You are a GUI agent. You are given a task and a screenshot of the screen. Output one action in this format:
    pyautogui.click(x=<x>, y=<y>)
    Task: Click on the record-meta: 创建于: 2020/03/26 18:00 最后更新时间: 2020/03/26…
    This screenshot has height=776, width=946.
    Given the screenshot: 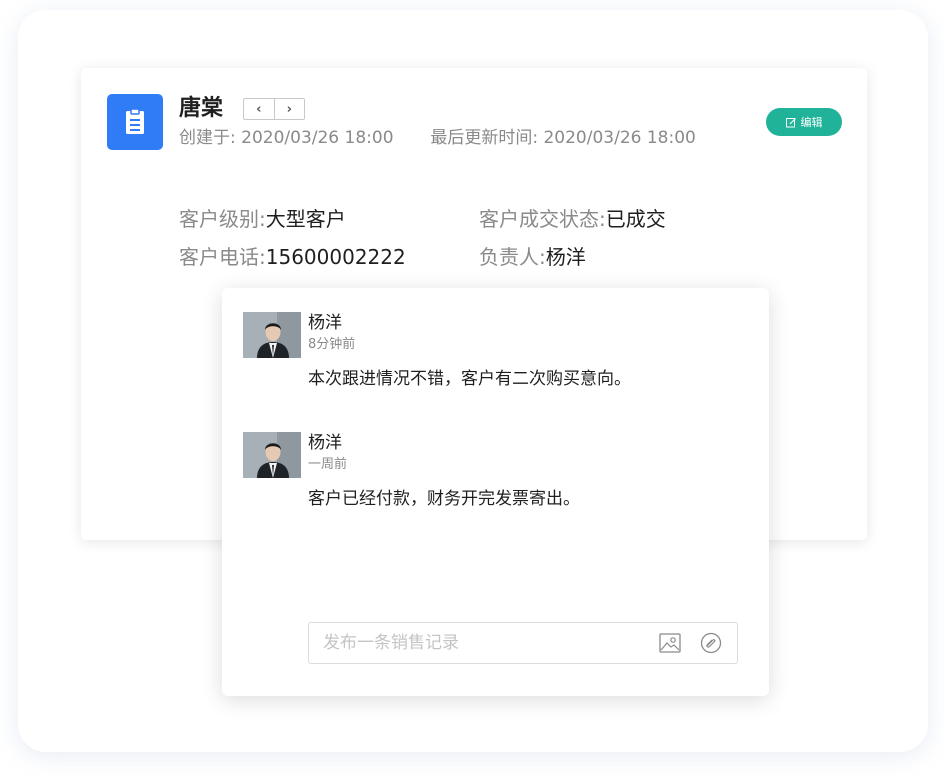 What is the action you would take?
    pyautogui.click(x=437, y=138)
    